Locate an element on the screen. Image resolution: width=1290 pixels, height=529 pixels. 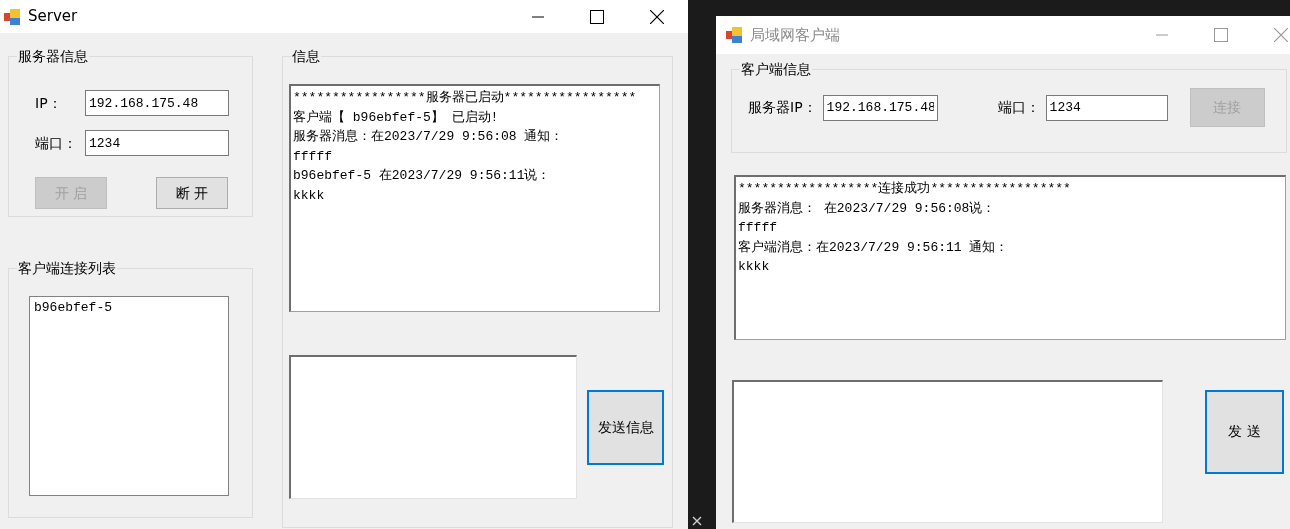
send-button: 发 送 is located at coordinates (1244, 431).